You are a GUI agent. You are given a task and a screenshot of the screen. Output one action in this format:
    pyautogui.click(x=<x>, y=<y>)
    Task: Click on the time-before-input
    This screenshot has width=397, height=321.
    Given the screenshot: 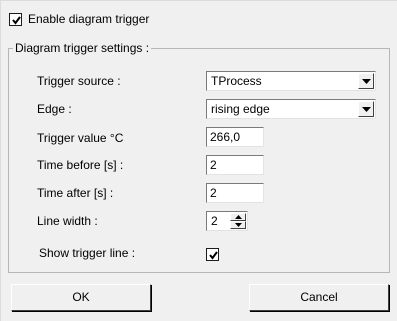 What is the action you would take?
    pyautogui.click(x=235, y=165)
    